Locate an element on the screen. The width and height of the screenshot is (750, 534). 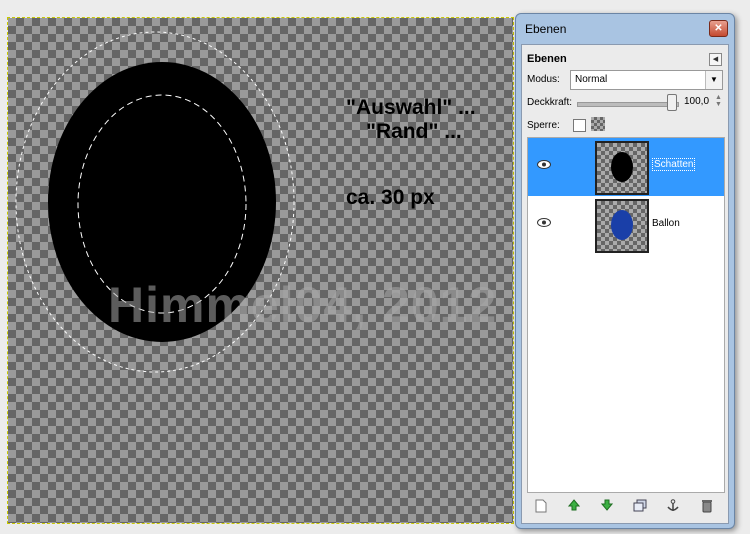
lock-label: Sperre: is located at coordinates (543, 125).